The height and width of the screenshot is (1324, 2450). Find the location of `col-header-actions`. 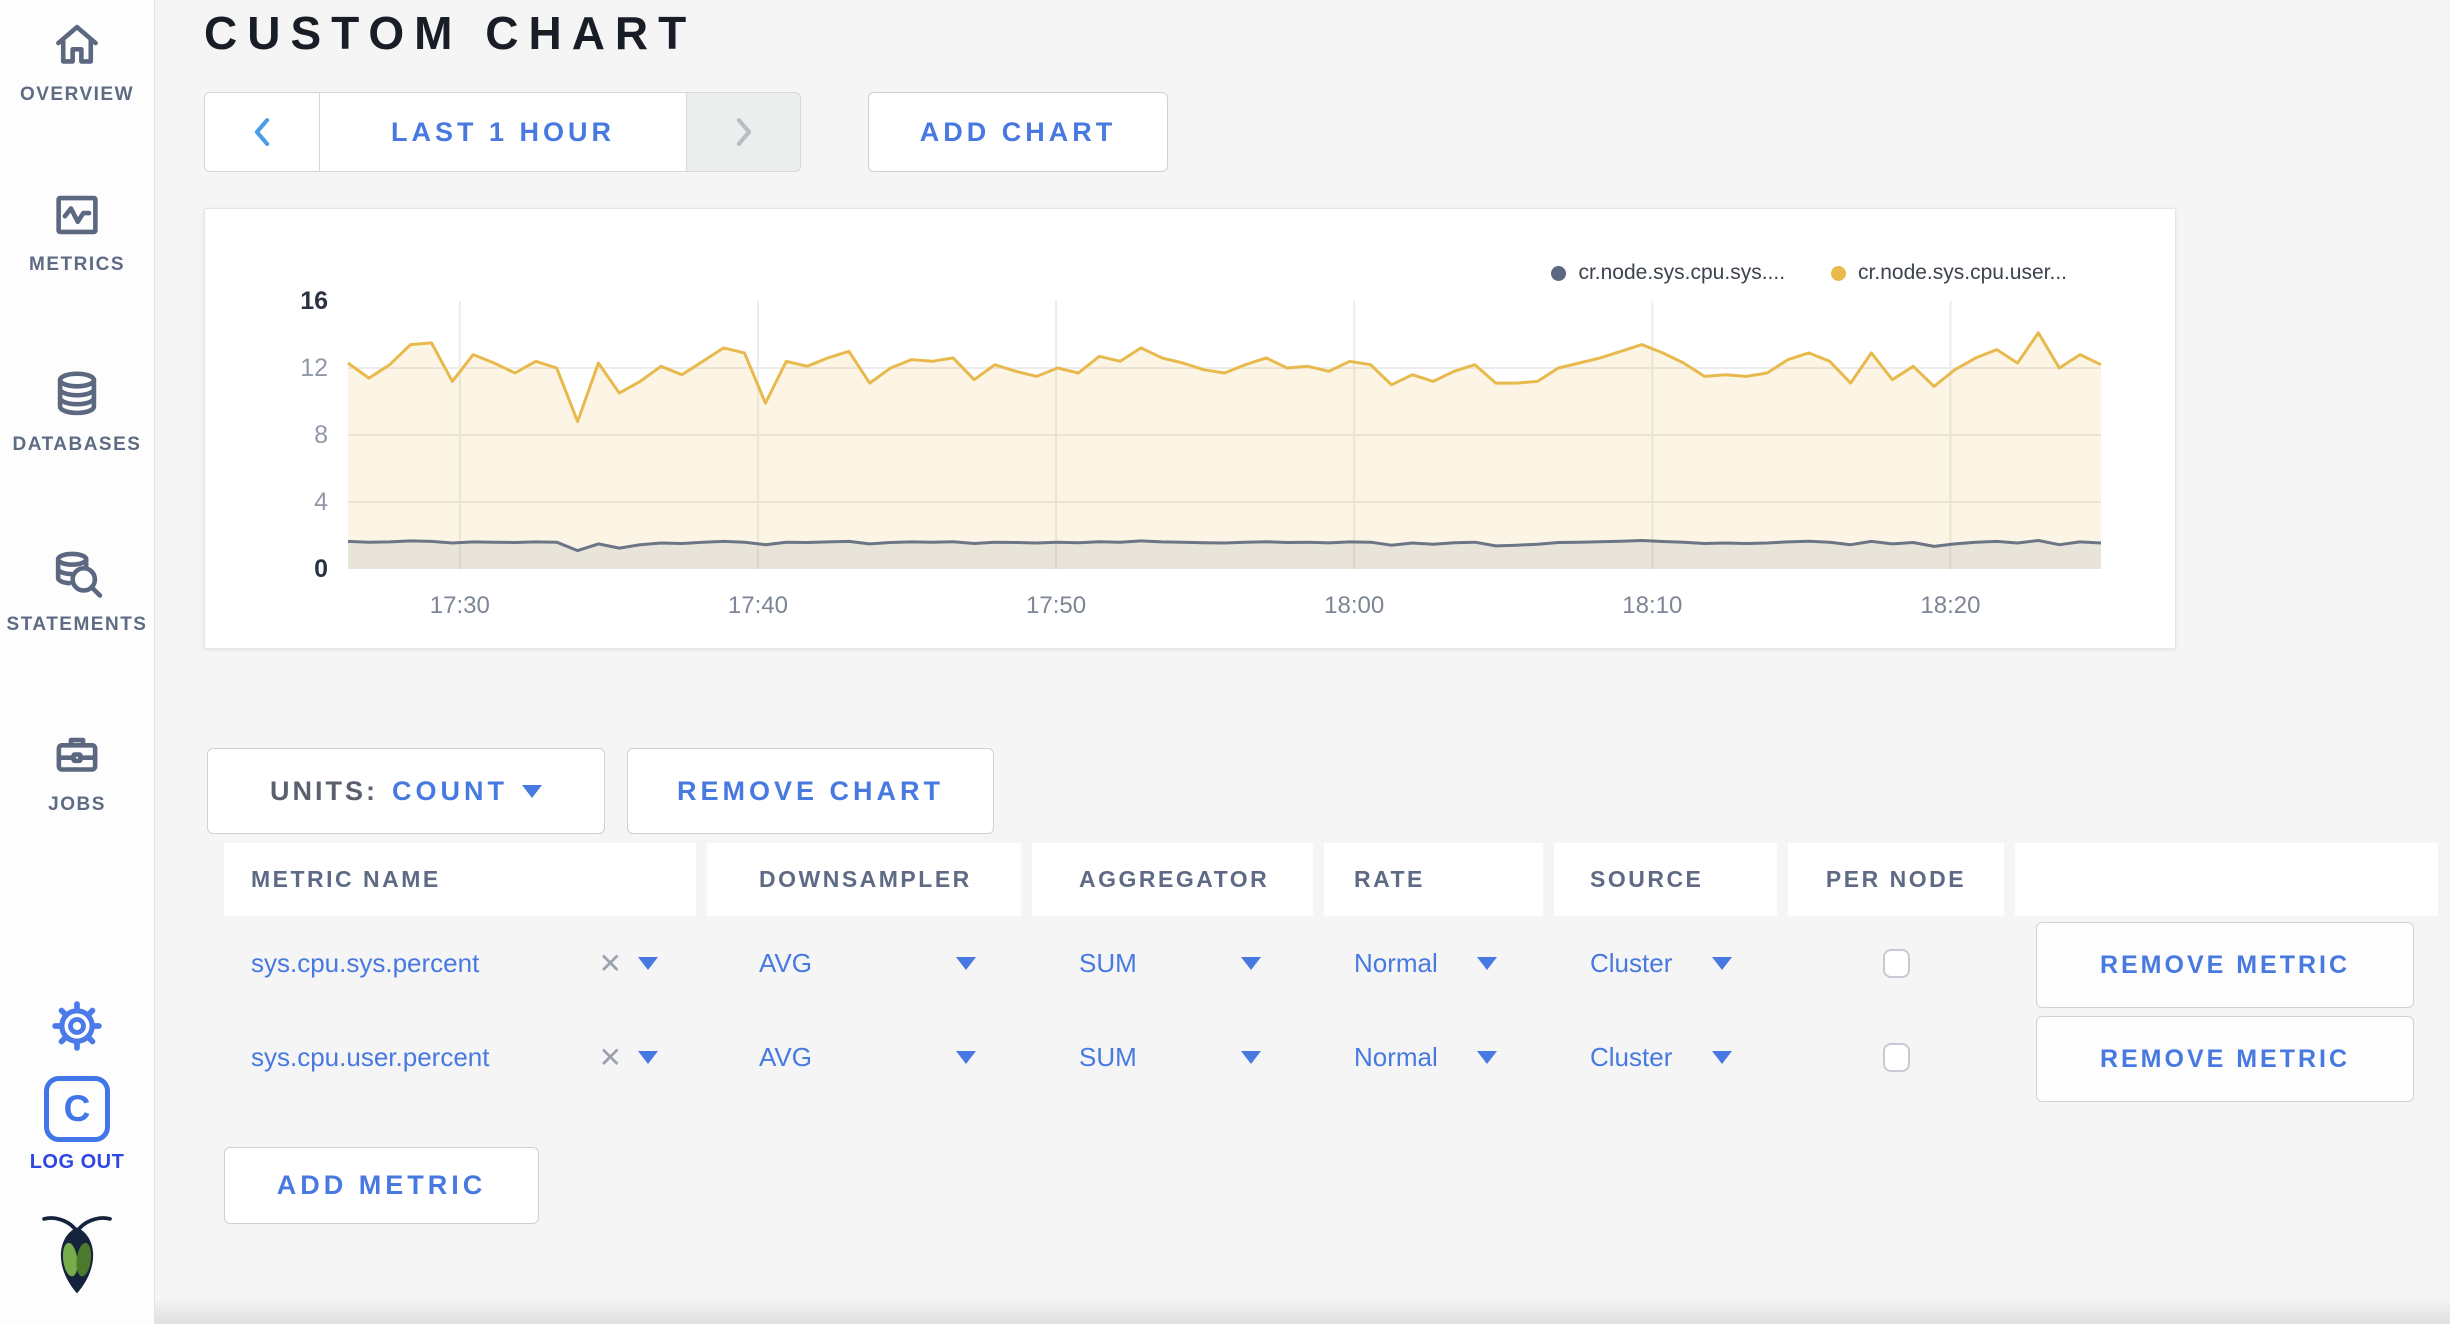

col-header-actions is located at coordinates (2226, 879).